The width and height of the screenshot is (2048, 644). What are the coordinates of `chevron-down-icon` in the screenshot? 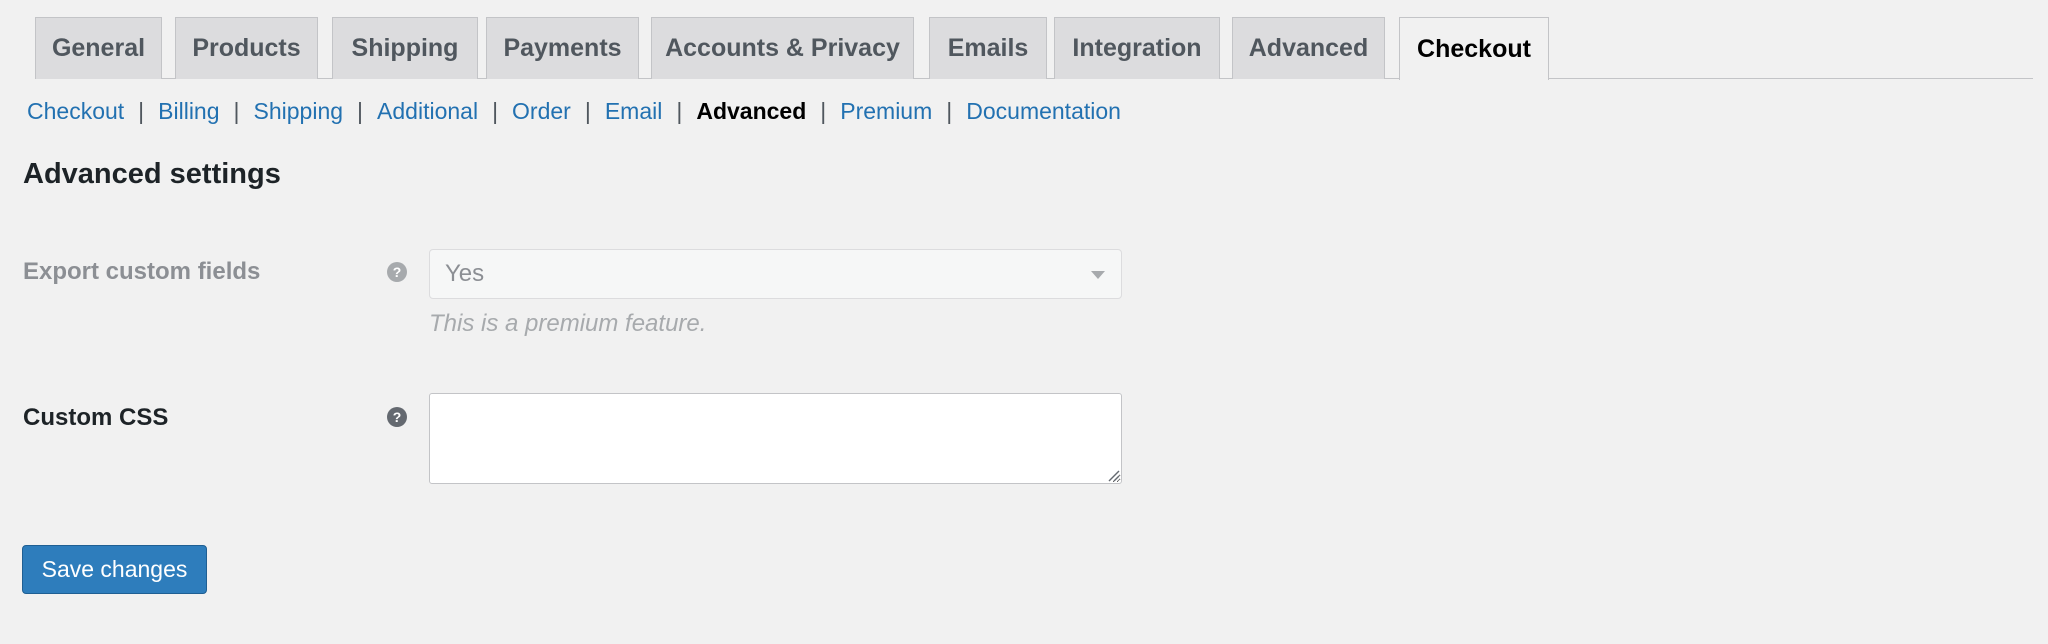 It's located at (1098, 275).